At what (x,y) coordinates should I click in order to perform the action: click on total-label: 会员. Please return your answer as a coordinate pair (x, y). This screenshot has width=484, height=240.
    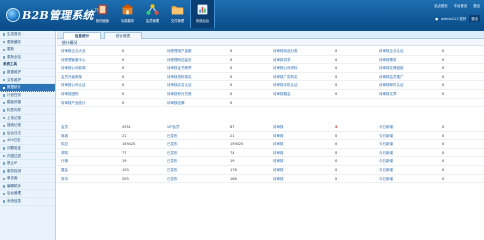
    Looking at the image, I should click on (64, 127).